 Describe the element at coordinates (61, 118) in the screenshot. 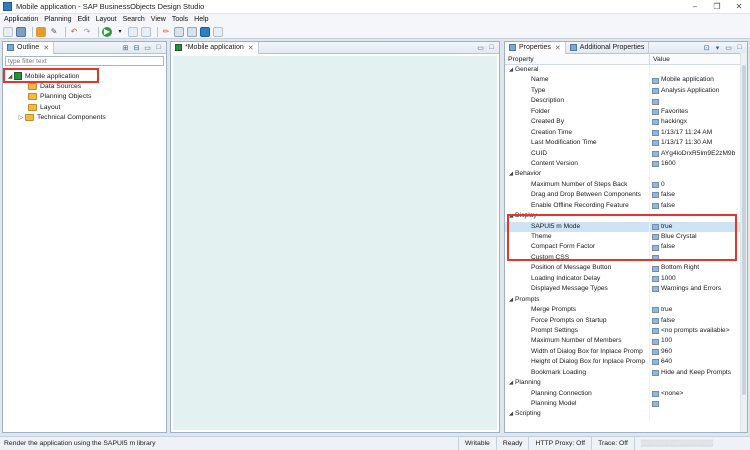

I see `tree-node-technical-components: ▷ Technical Components` at that location.